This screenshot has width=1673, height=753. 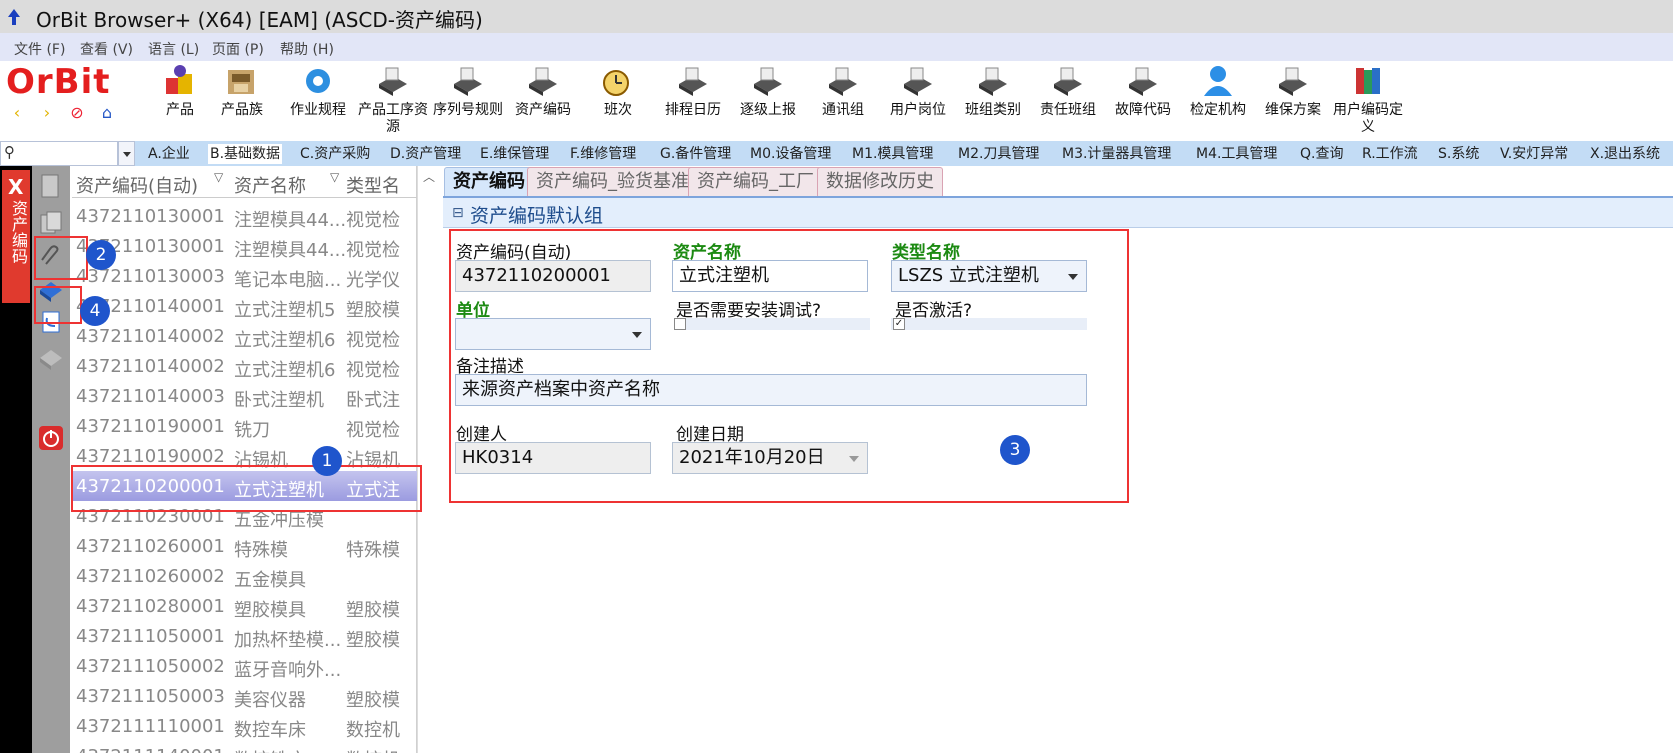 What do you see at coordinates (58, 82) in the screenshot?
I see `brand-logo: OrBit` at bounding box center [58, 82].